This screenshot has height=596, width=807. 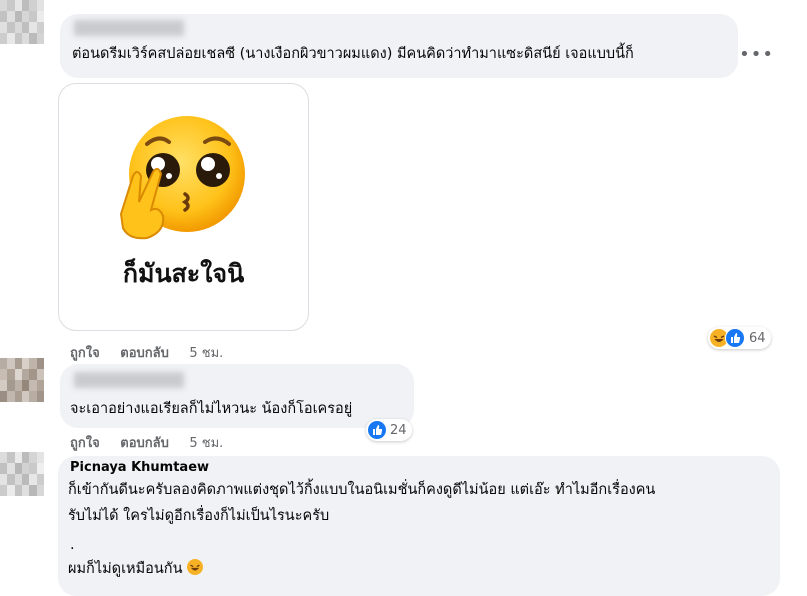 I want to click on sticker-image: ก็มันสะใจนิ, so click(x=183, y=207).